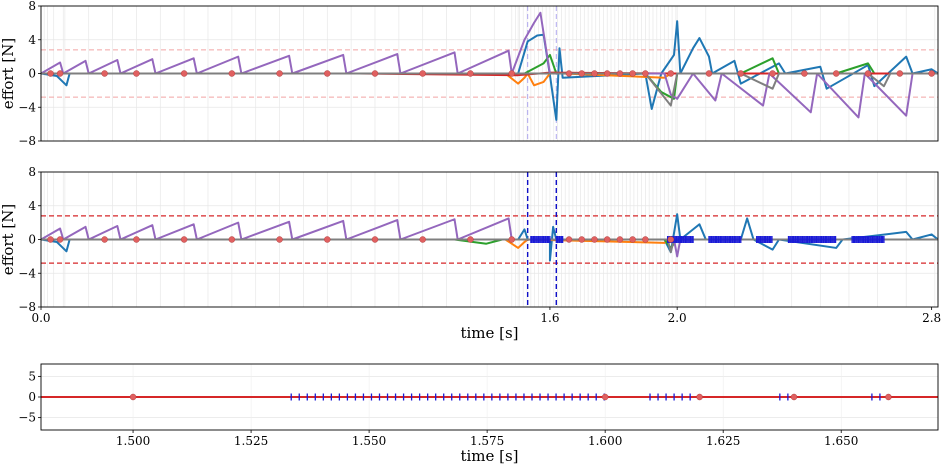 The width and height of the screenshot is (941, 473). I want to click on plot-area, so click(489, 397).